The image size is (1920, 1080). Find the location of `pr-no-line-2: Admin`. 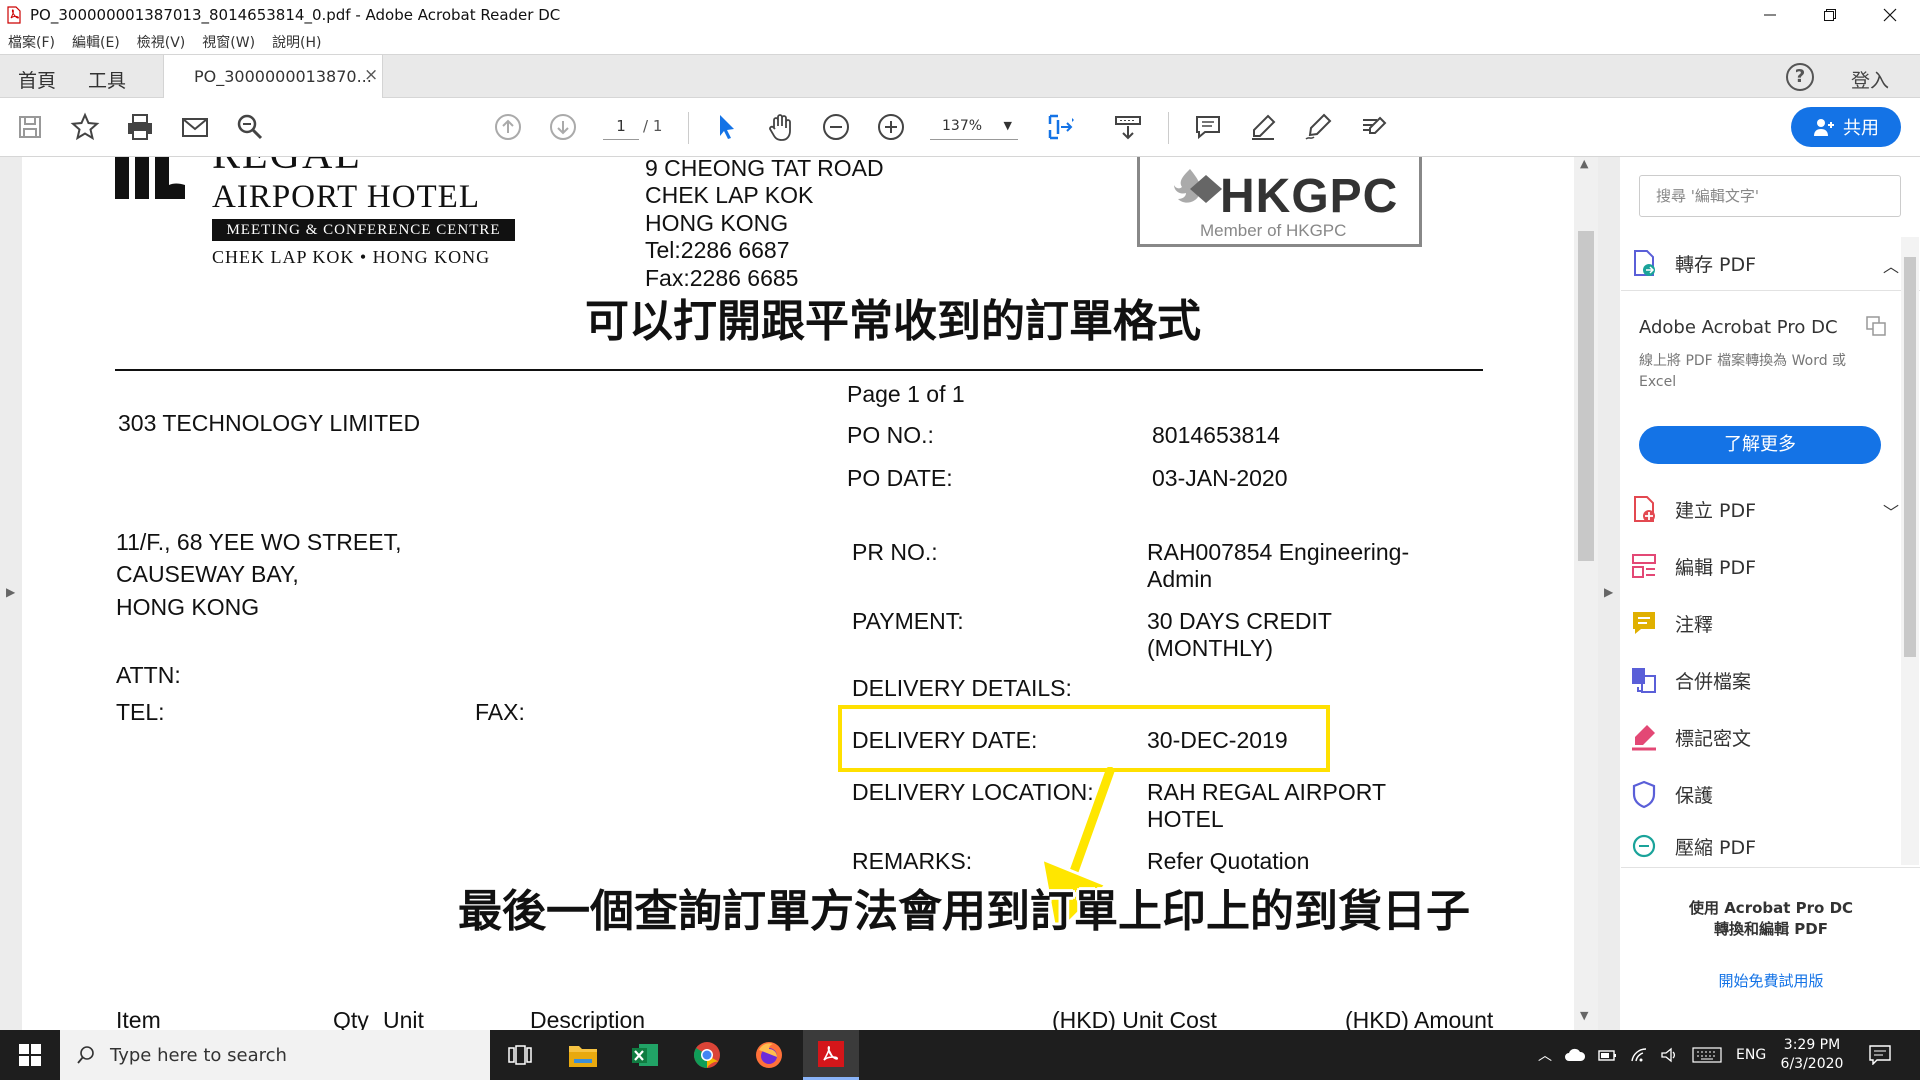

pr-no-line-2: Admin is located at coordinates (1180, 579).